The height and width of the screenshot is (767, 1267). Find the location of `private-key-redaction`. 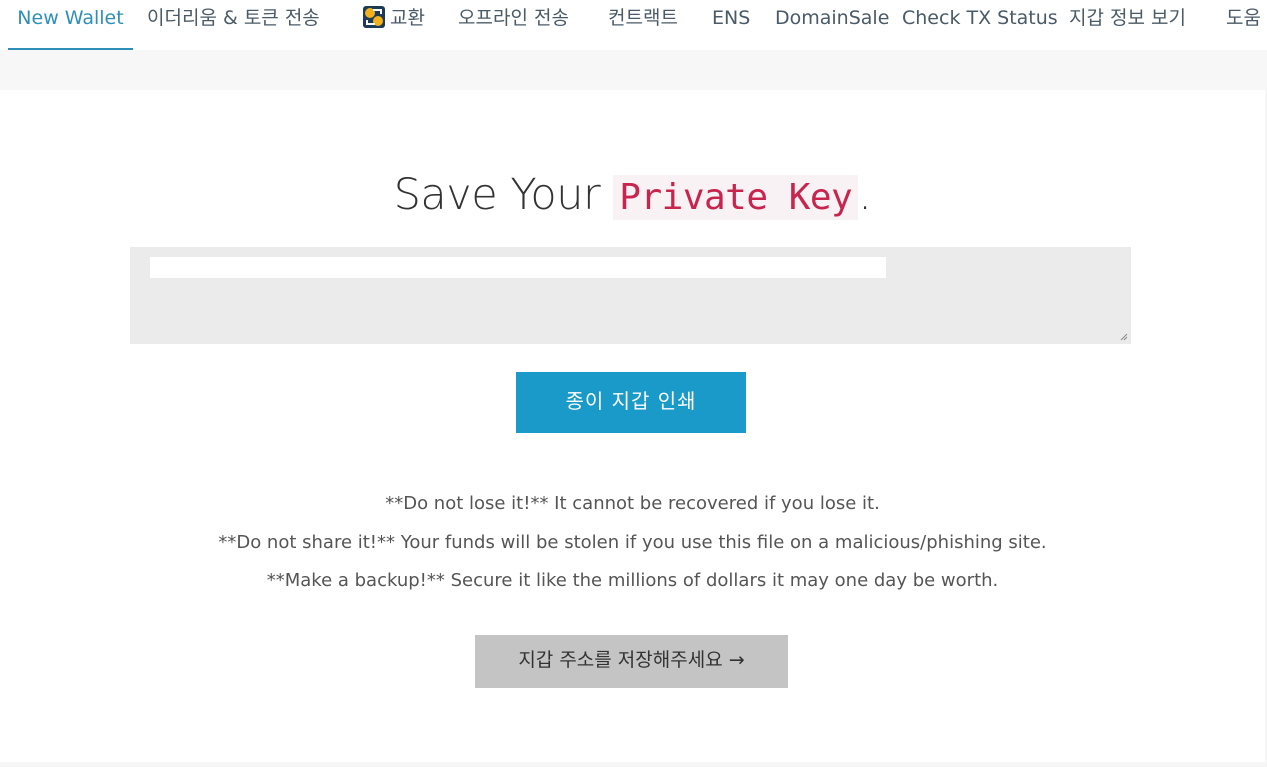

private-key-redaction is located at coordinates (518, 267).